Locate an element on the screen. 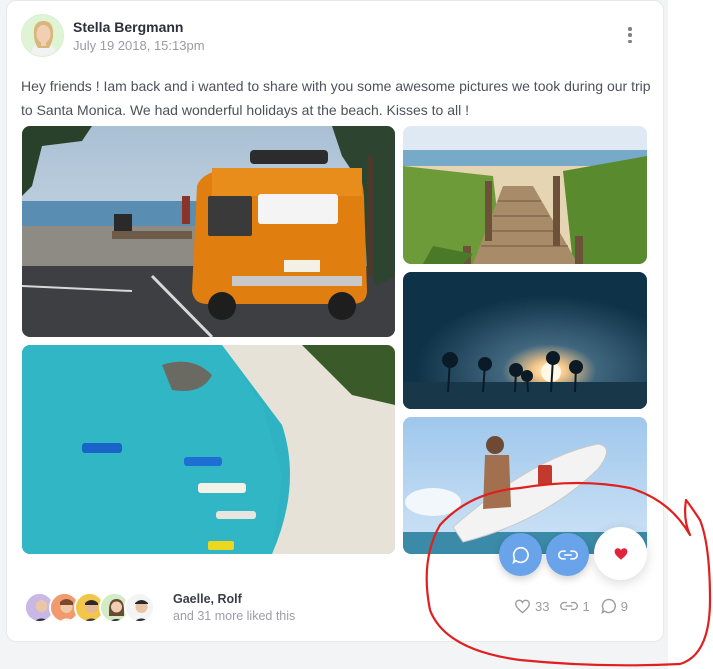 This screenshot has height=669, width=713. photo-sunset is located at coordinates (525, 340).